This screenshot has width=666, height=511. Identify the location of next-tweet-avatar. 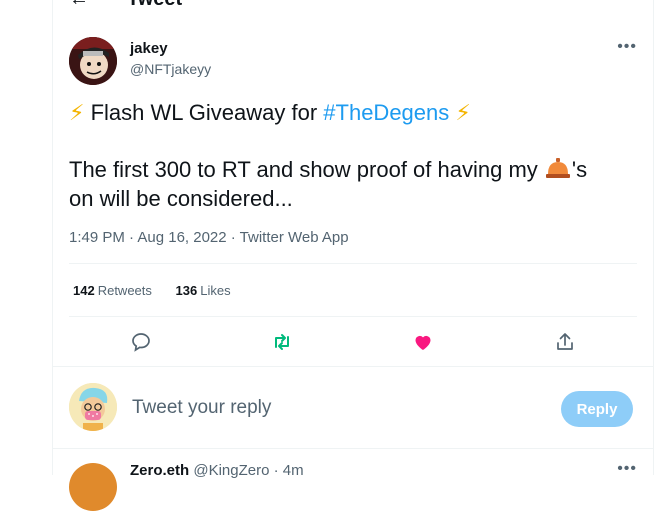
(93, 487).